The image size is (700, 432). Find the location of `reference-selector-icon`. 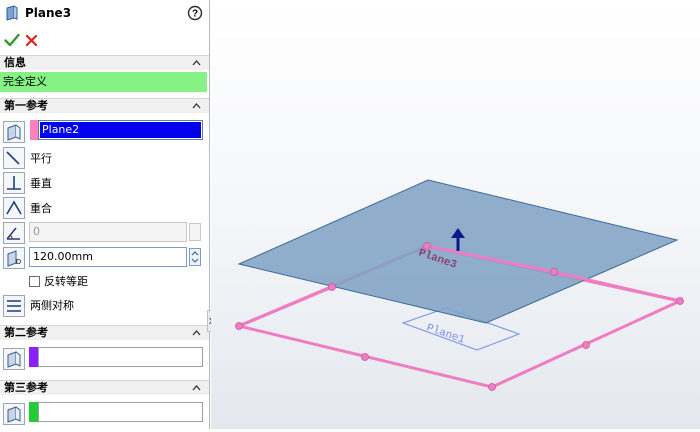

reference-selector-icon is located at coordinates (14, 132).